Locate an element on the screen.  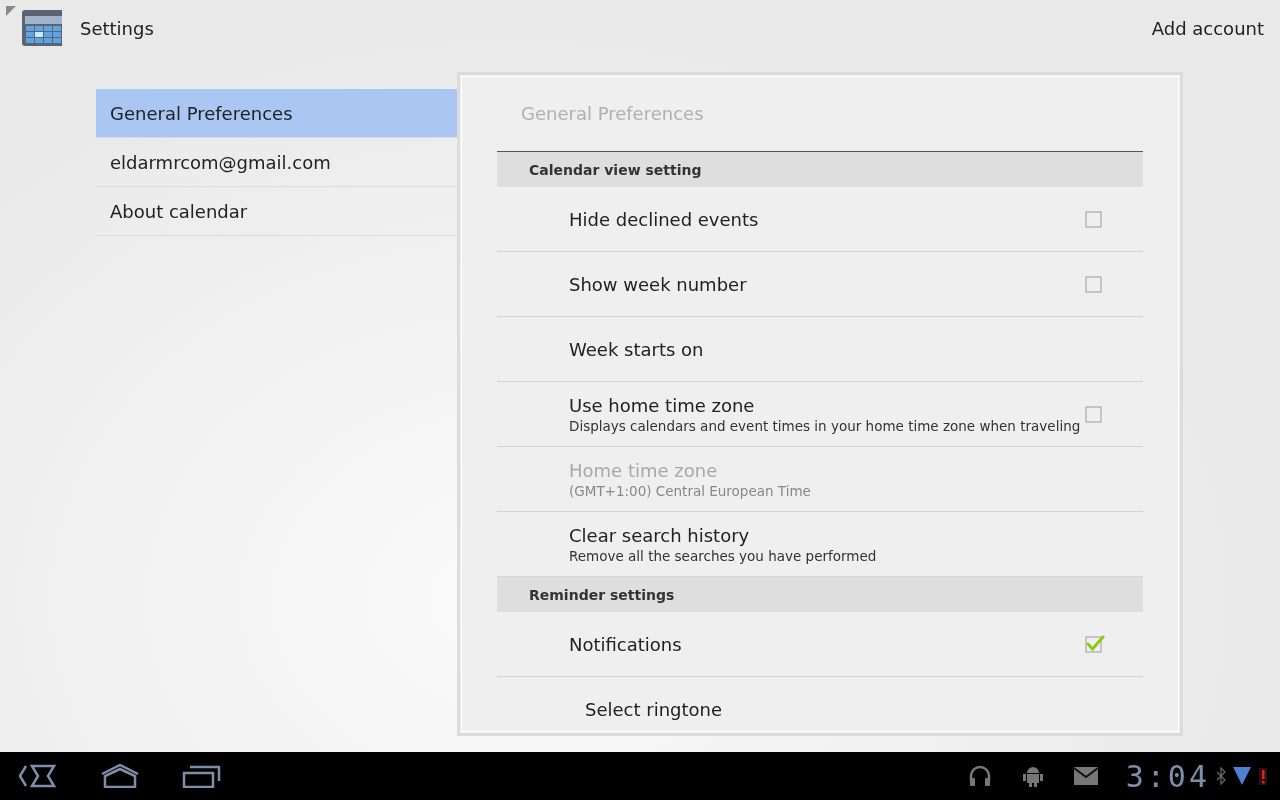
section-header: Reminder settings is located at coordinates (820, 594).